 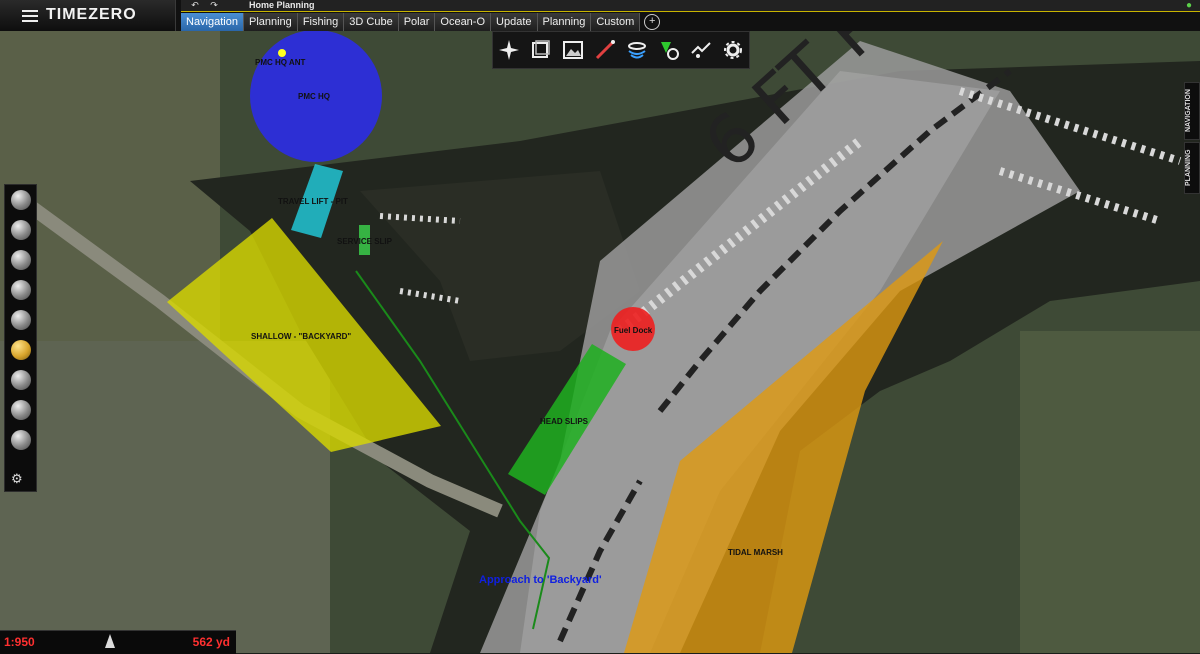 I want to click on waypoint-tool-icon, so click(x=20, y=200).